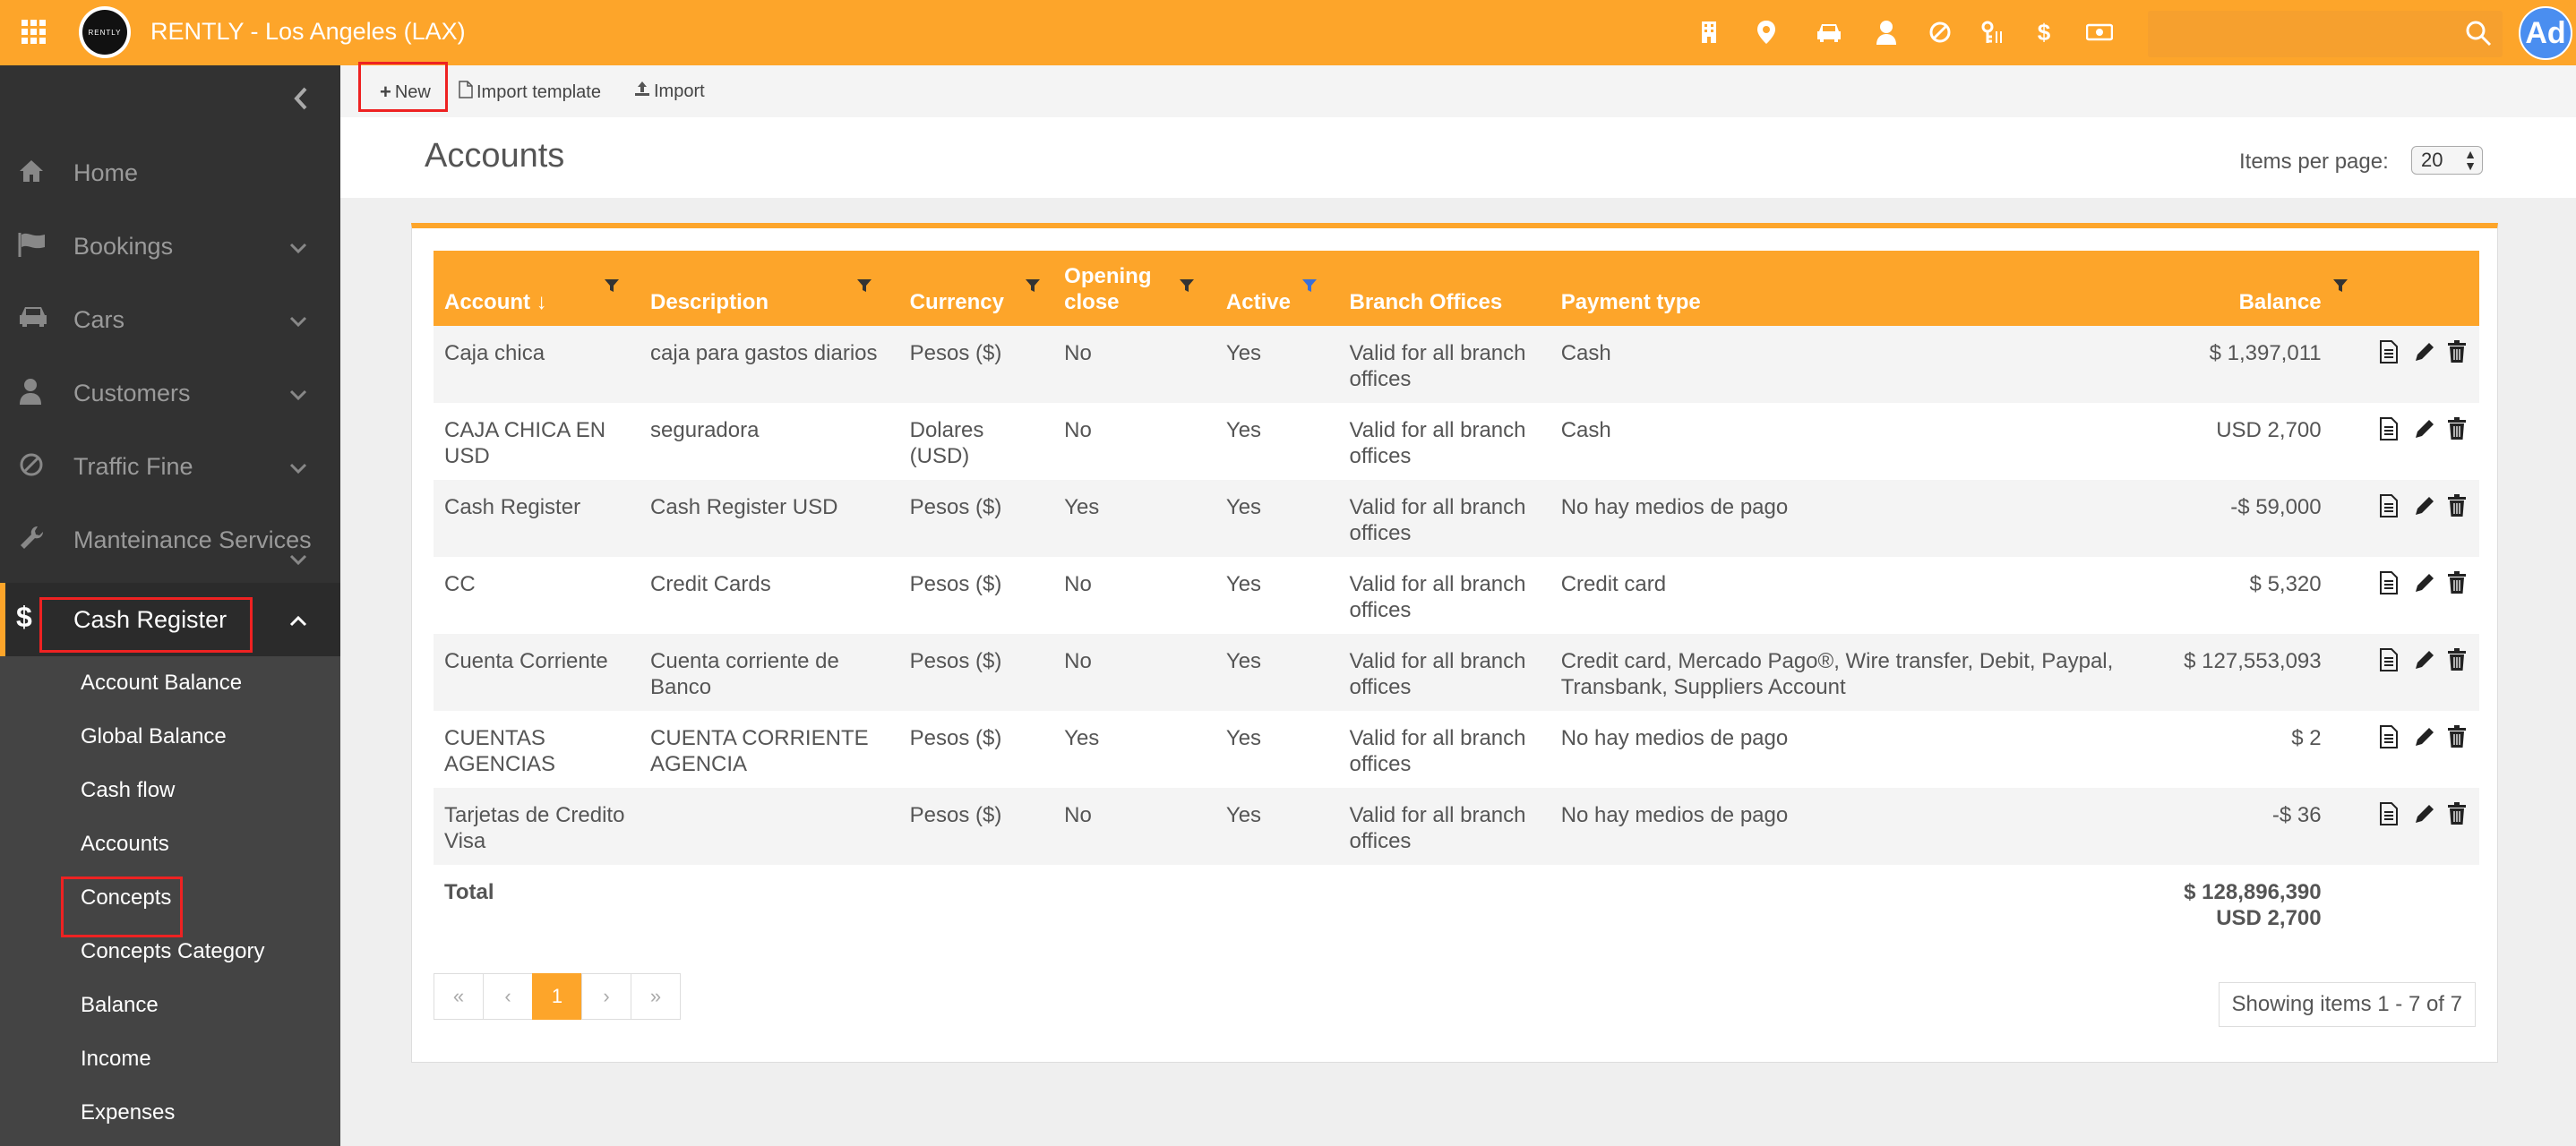  I want to click on car-icon, so click(1829, 32).